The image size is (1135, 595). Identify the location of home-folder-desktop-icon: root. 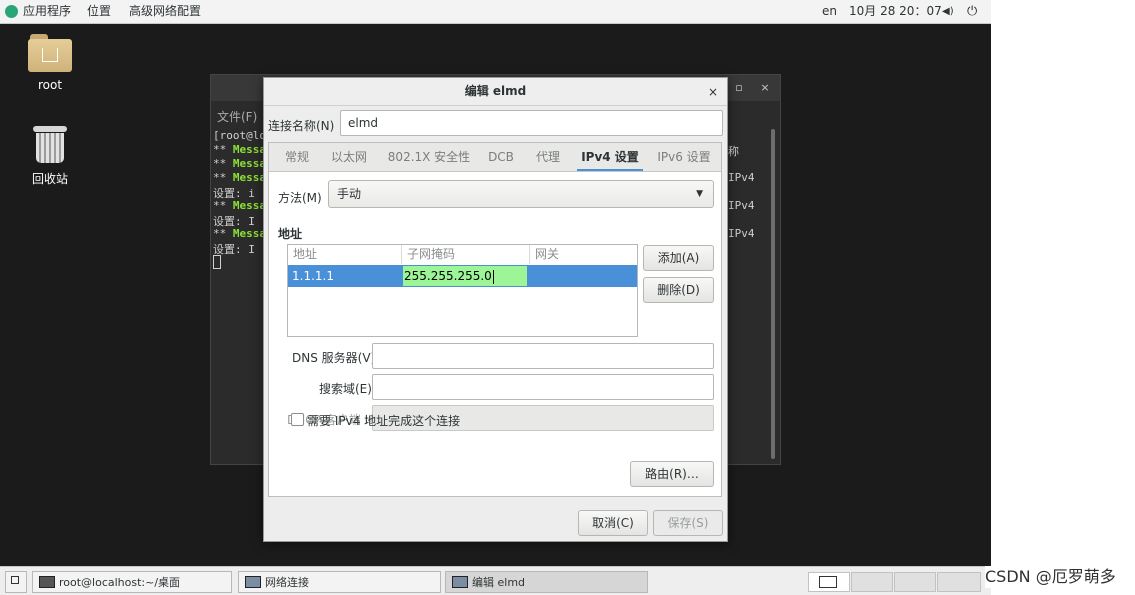
(50, 62).